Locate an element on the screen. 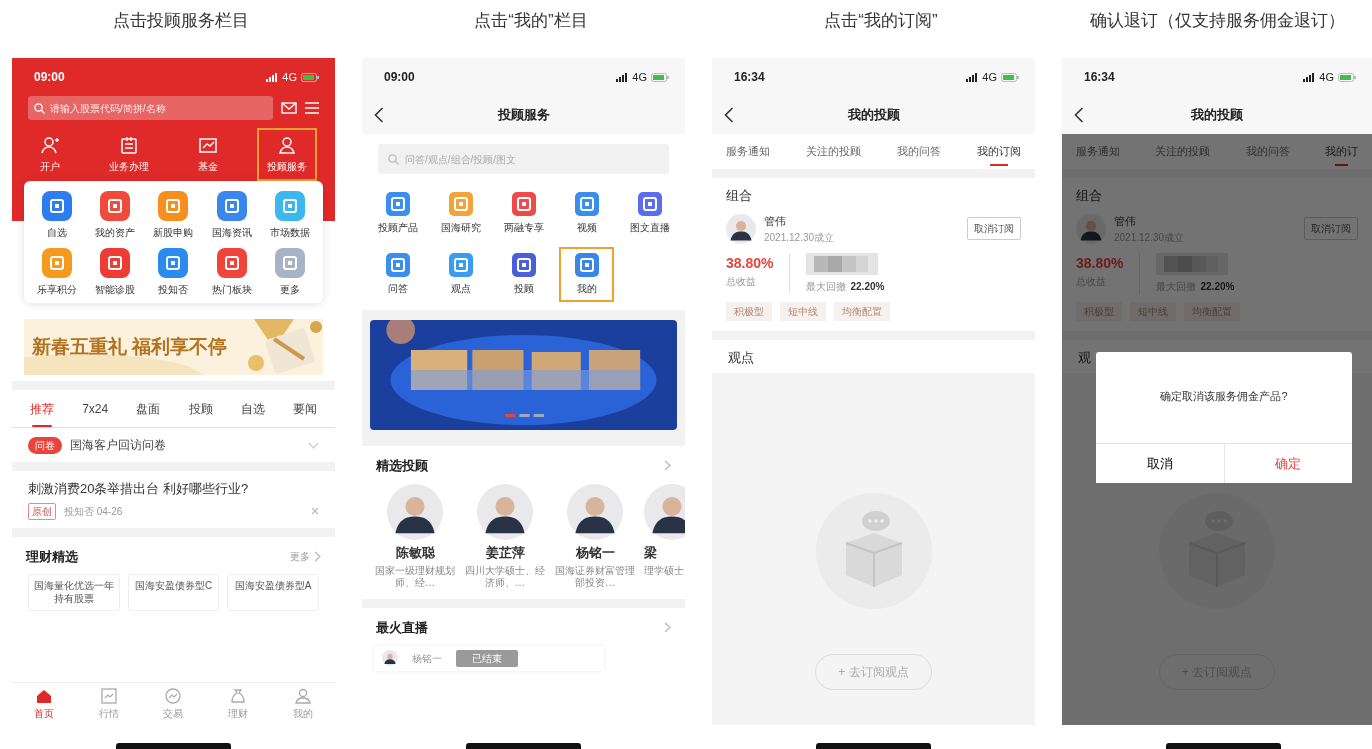  news-headline: 刺激消费20条举措出台 利好哪些行业? is located at coordinates (173, 489).